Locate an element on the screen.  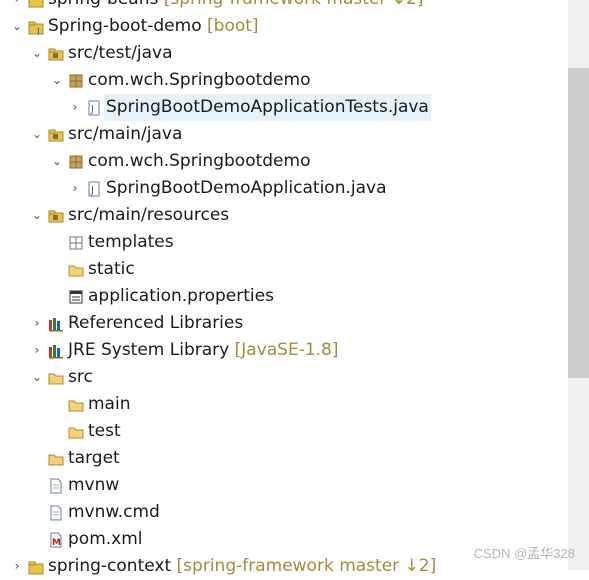
decoration: [boot] is located at coordinates (233, 26).